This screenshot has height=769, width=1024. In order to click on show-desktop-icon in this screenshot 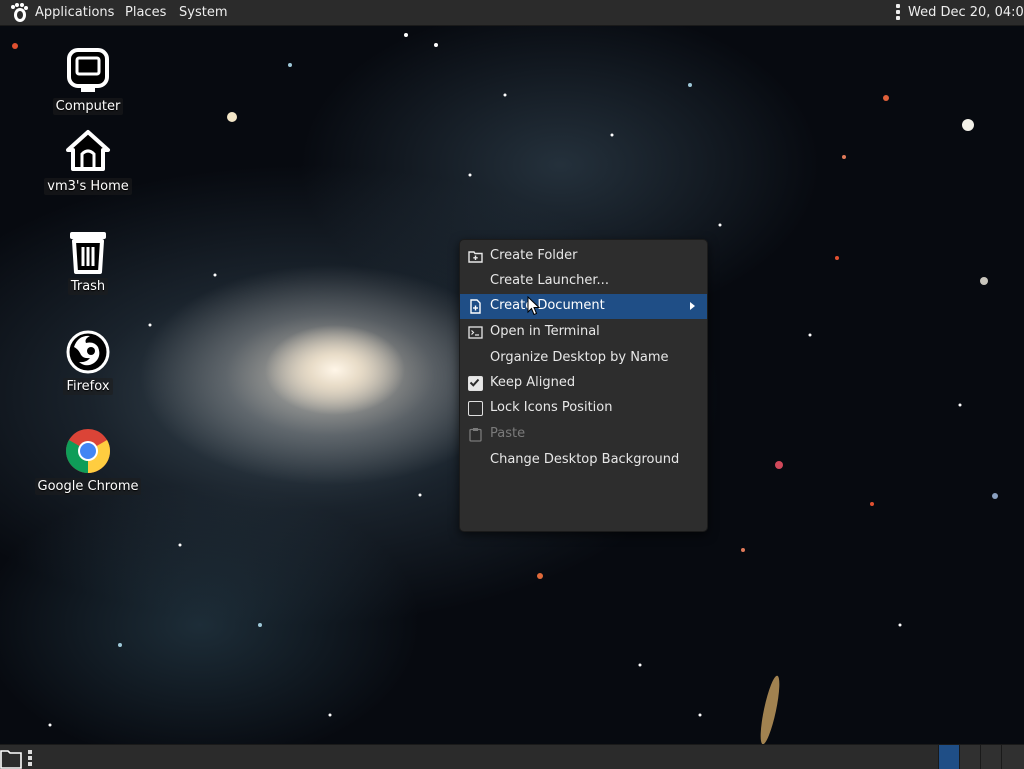, I will do `click(12, 758)`.